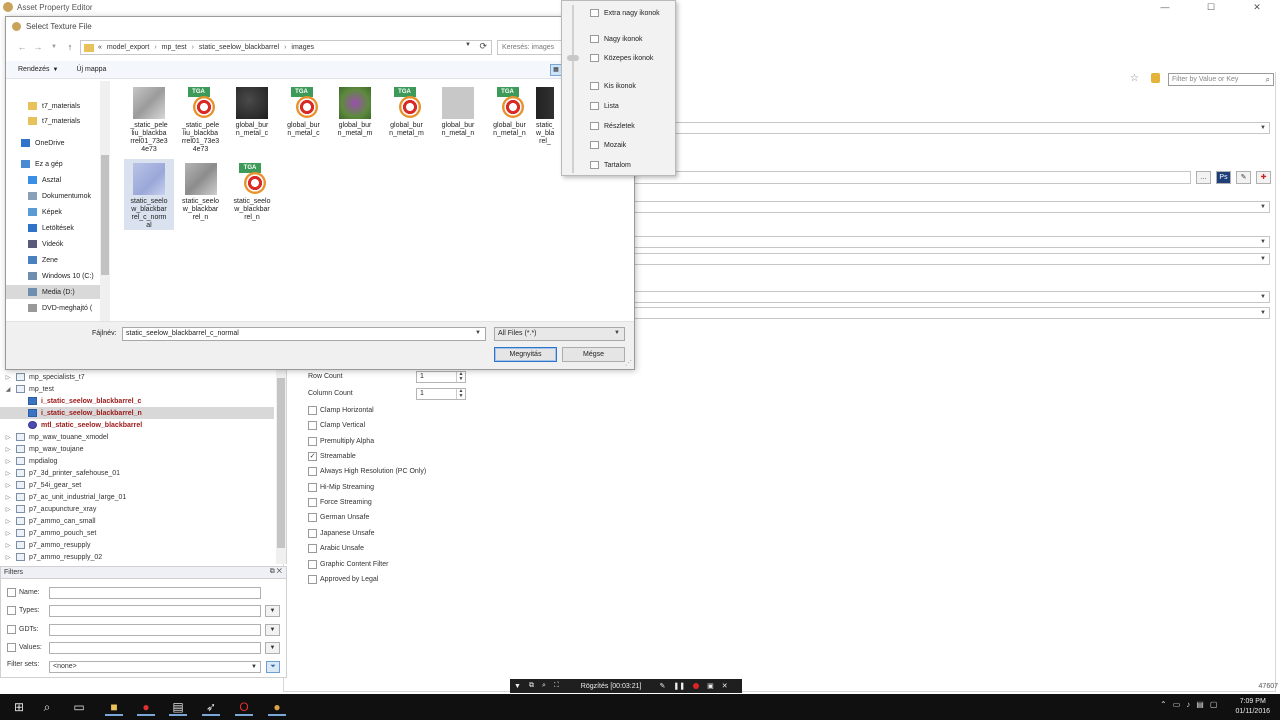 The width and height of the screenshot is (1280, 720). I want to click on nav-item: Letöltések, so click(53, 228).